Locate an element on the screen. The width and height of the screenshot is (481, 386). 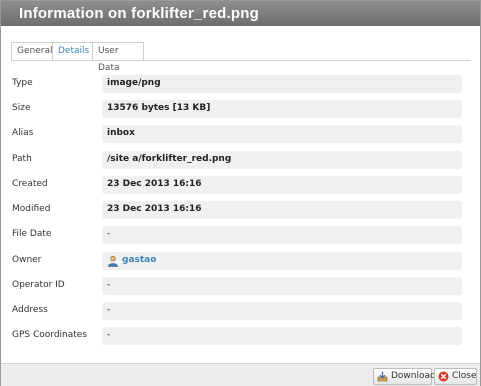
owner-link: gastao is located at coordinates (139, 260).